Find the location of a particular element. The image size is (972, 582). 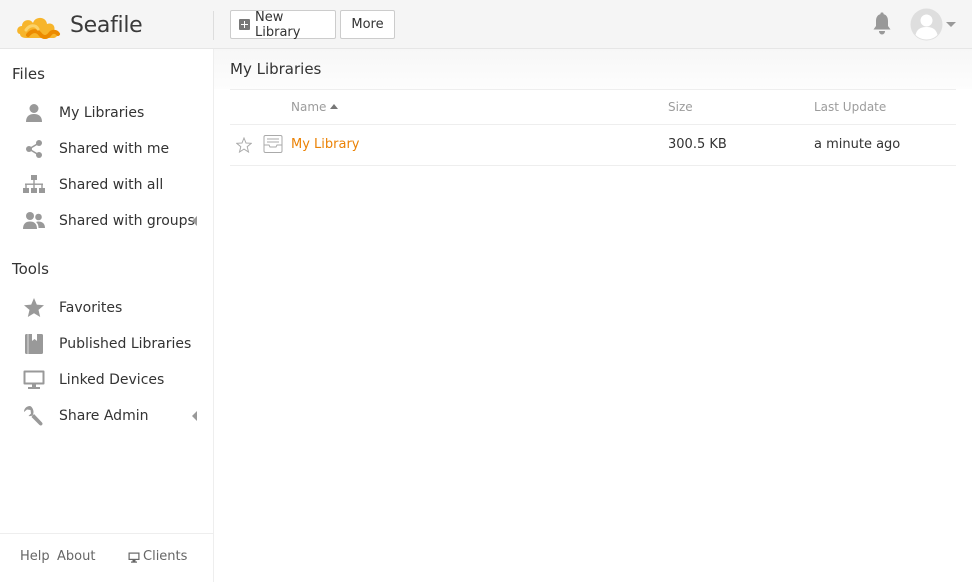

avatar is located at coordinates (926, 24).